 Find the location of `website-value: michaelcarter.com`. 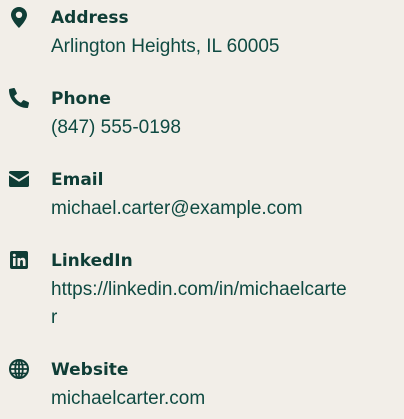

website-value: michaelcarter.com is located at coordinates (201, 399).